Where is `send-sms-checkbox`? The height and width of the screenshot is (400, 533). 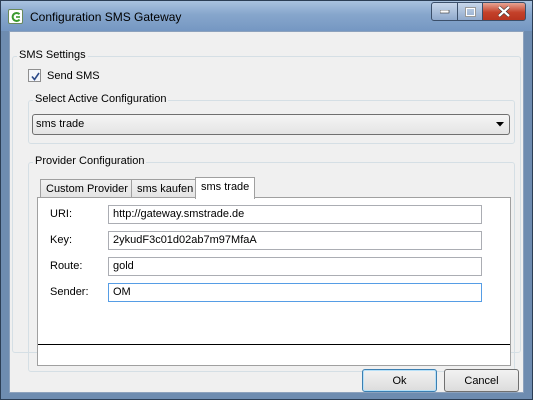 send-sms-checkbox is located at coordinates (34, 75).